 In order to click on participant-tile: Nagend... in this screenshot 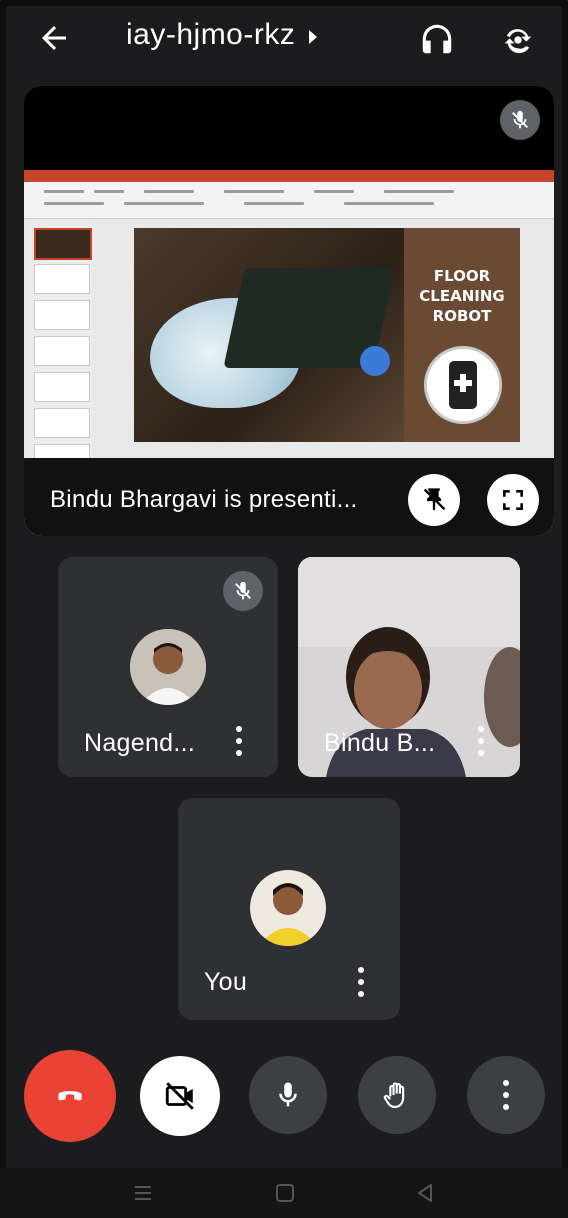, I will do `click(168, 667)`.